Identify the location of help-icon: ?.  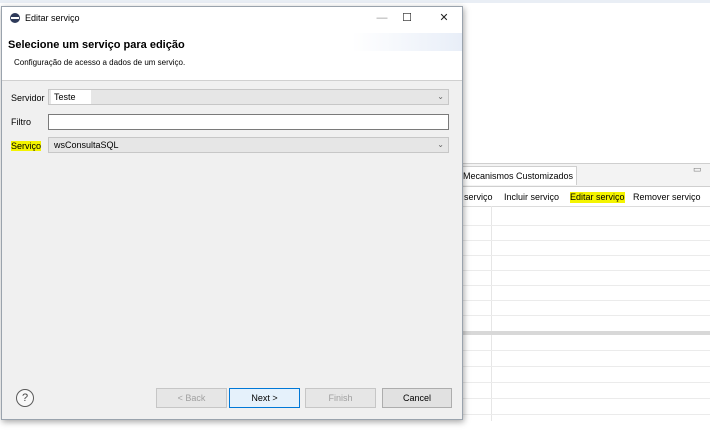
(25, 398).